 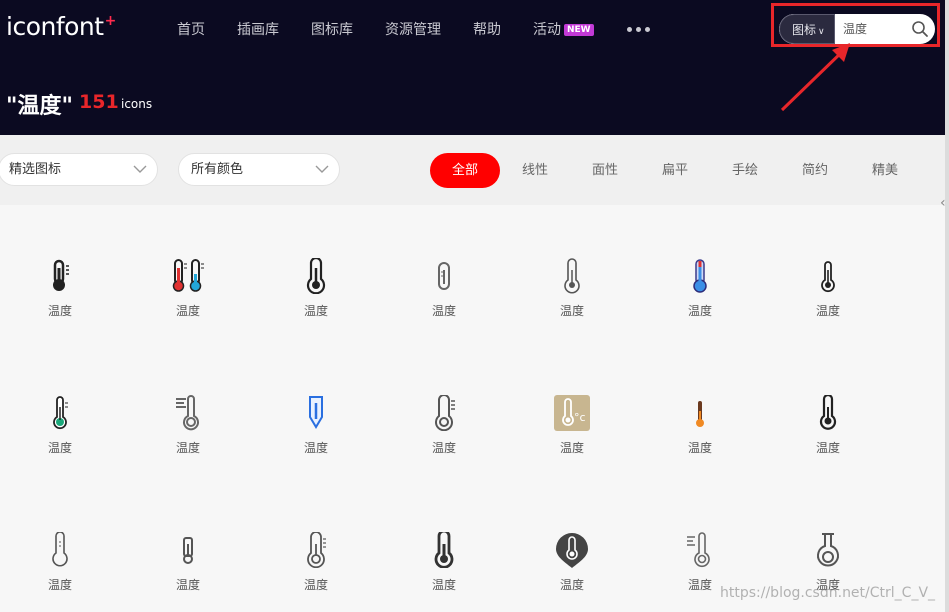 I want to click on iconfont-logo: iconfont+, so click(x=61, y=26).